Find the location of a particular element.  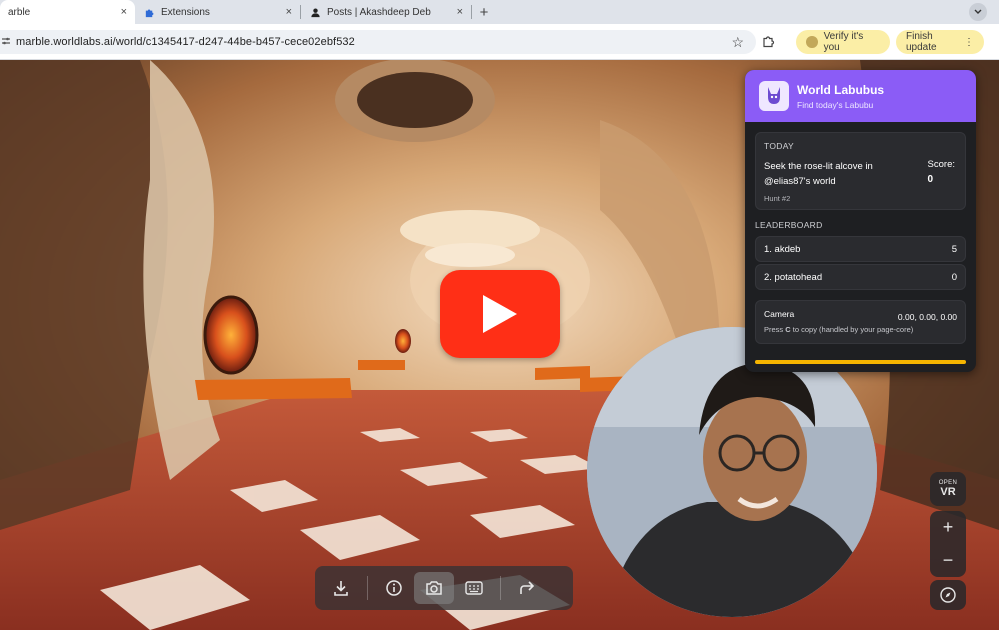

leaderboard-score: 0 is located at coordinates (954, 277).